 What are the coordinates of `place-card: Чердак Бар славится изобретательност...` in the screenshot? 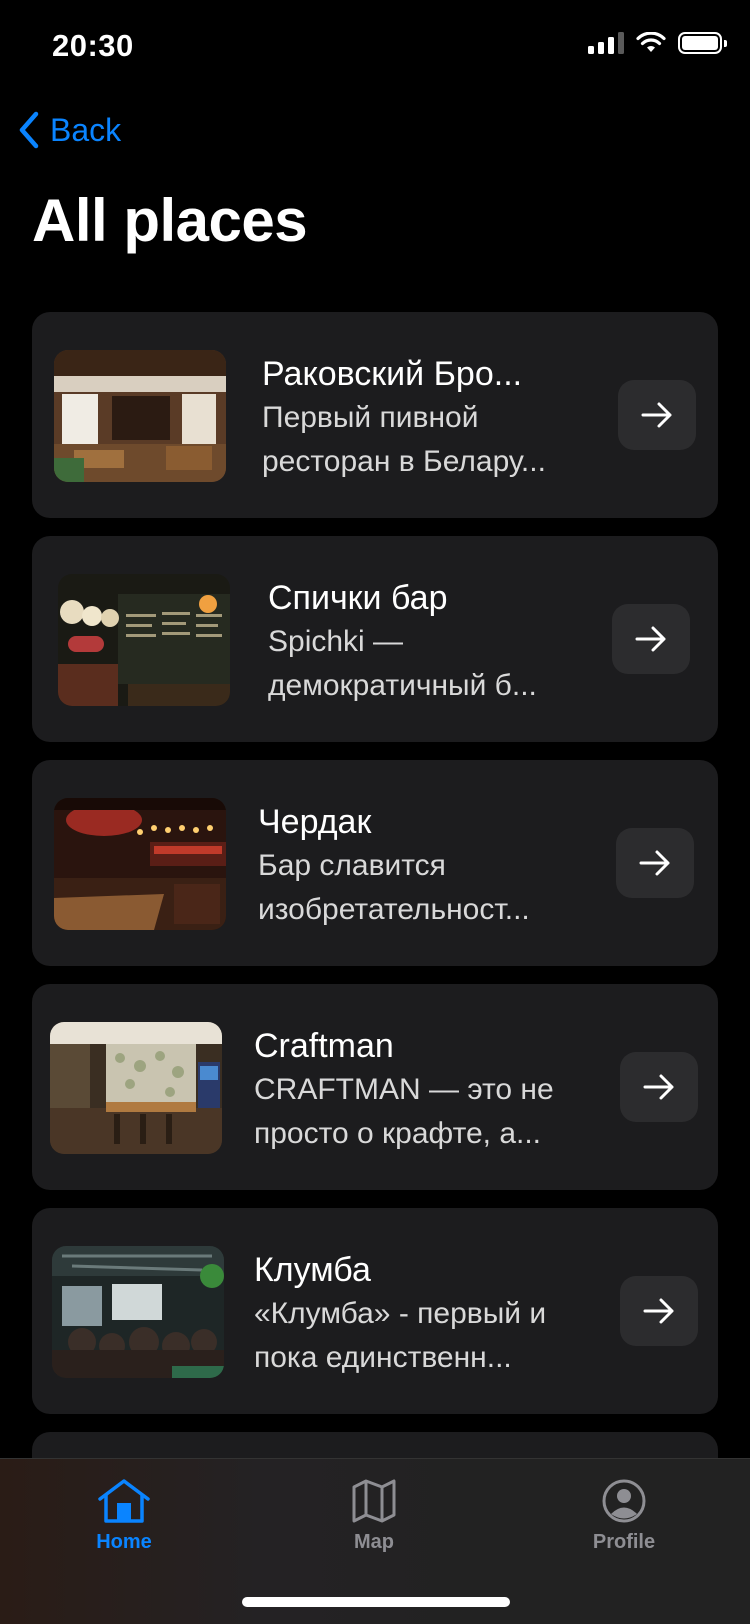 It's located at (375, 863).